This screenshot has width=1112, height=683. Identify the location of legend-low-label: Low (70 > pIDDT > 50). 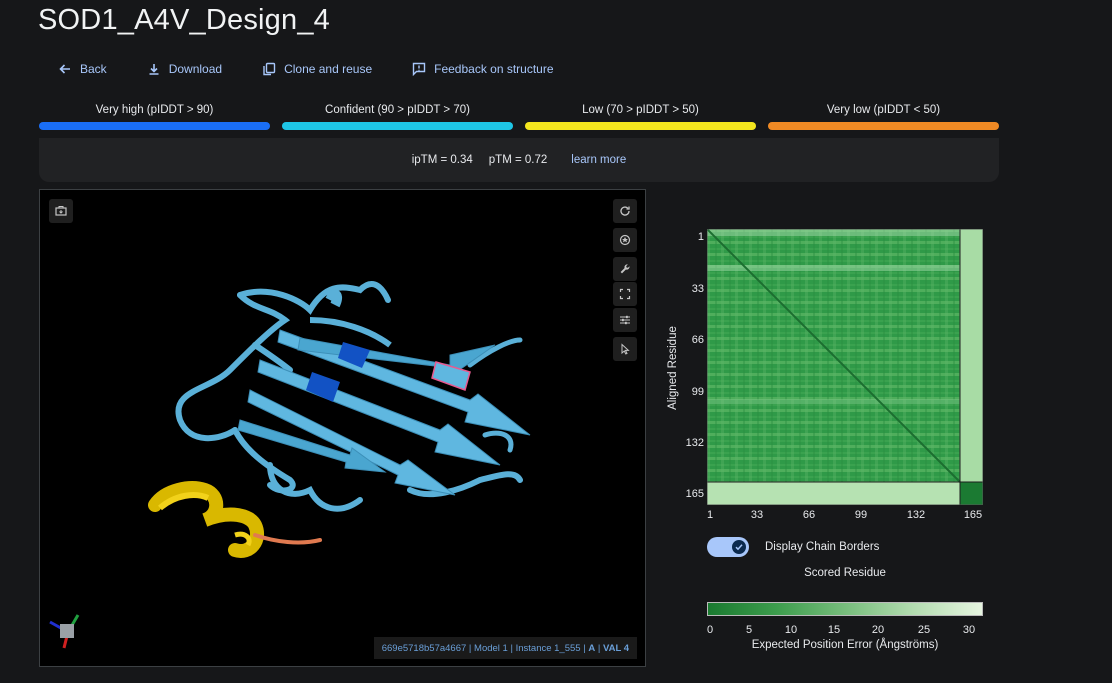
(640, 110).